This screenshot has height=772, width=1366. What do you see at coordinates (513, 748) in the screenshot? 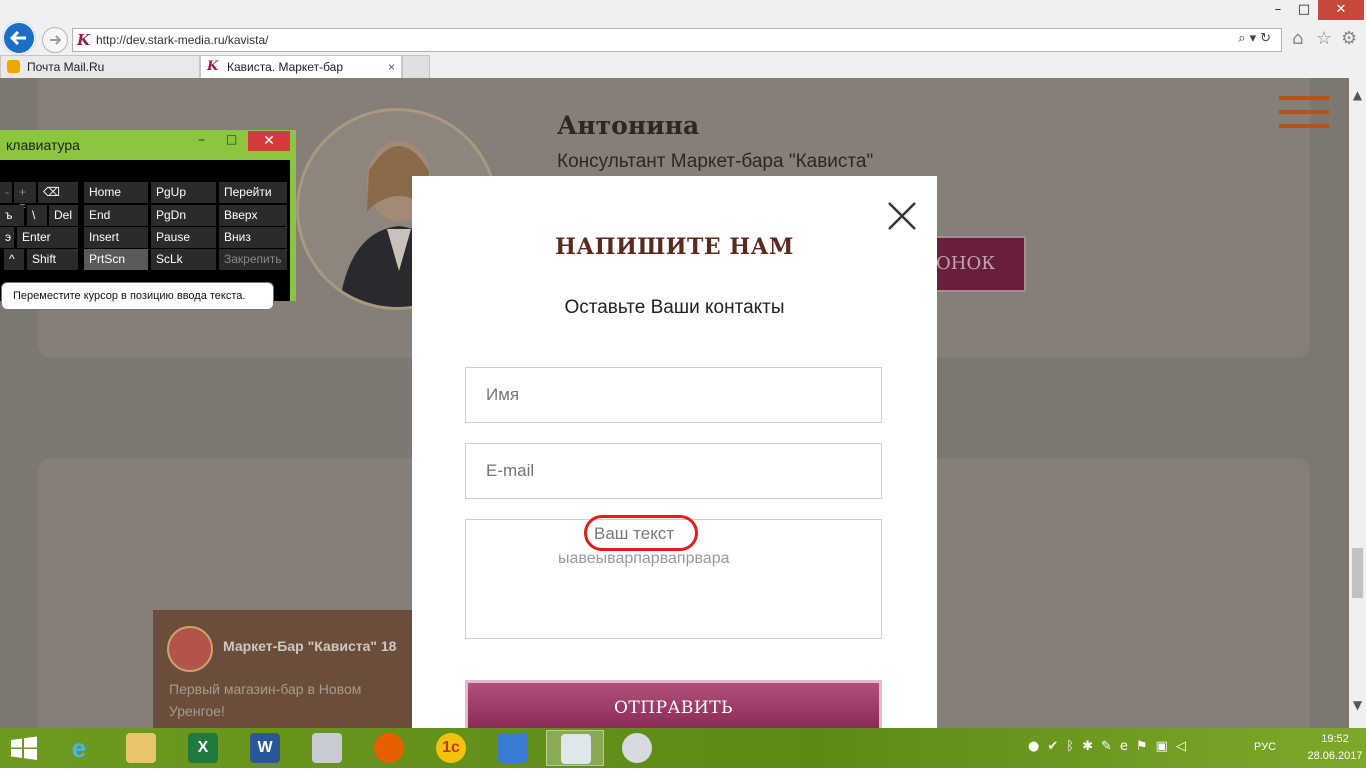
I see `taskbar-network-tool` at bounding box center [513, 748].